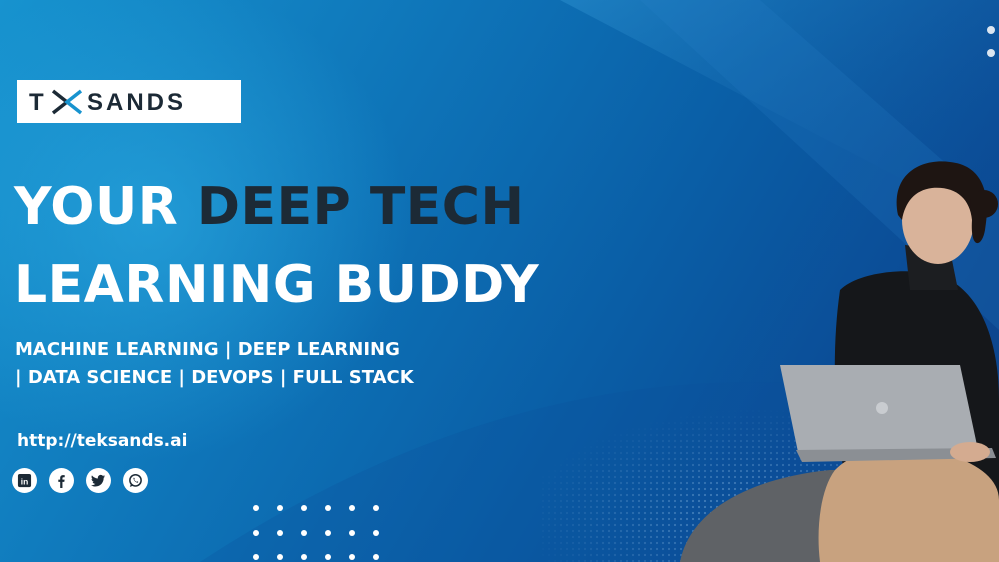 The width and height of the screenshot is (999, 562). I want to click on linkedin-icon-label: in, so click(24, 481).